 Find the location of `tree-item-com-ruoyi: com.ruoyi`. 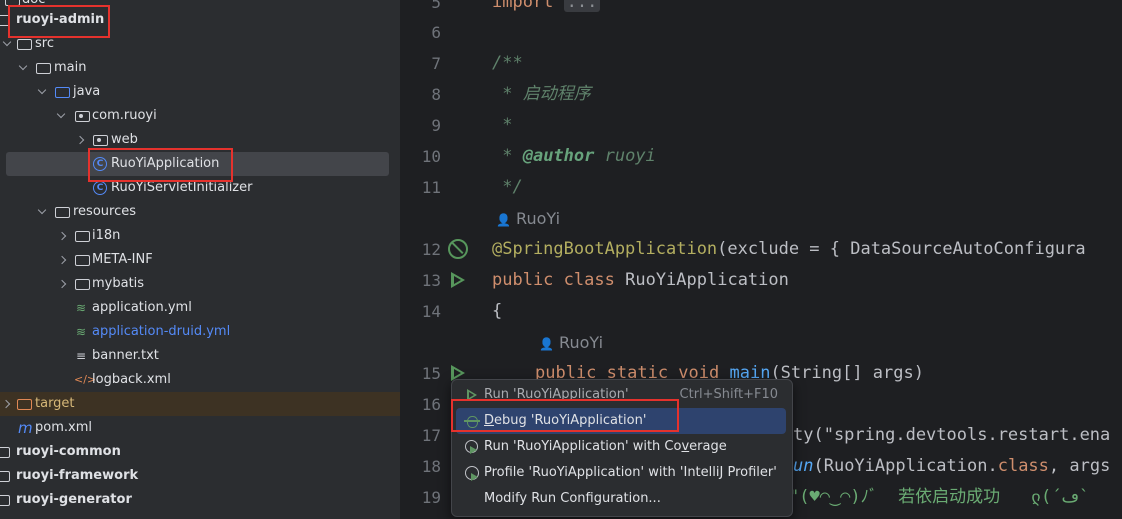

tree-item-com-ruoyi: com.ruoyi is located at coordinates (200, 116).